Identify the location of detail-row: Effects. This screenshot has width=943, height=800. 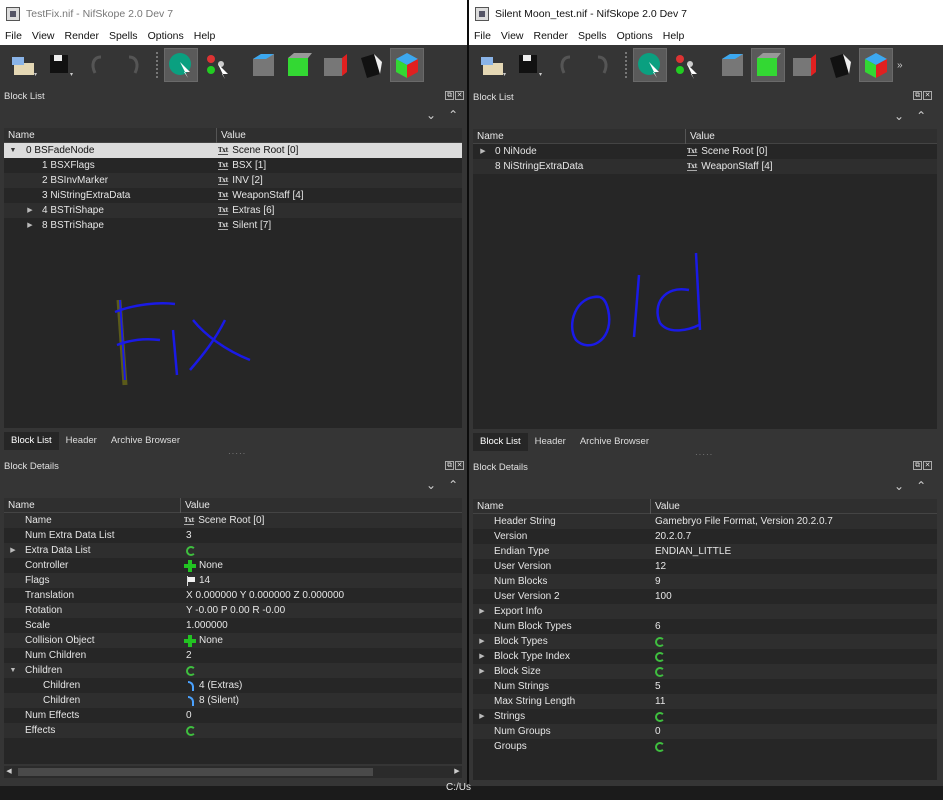
(233, 730).